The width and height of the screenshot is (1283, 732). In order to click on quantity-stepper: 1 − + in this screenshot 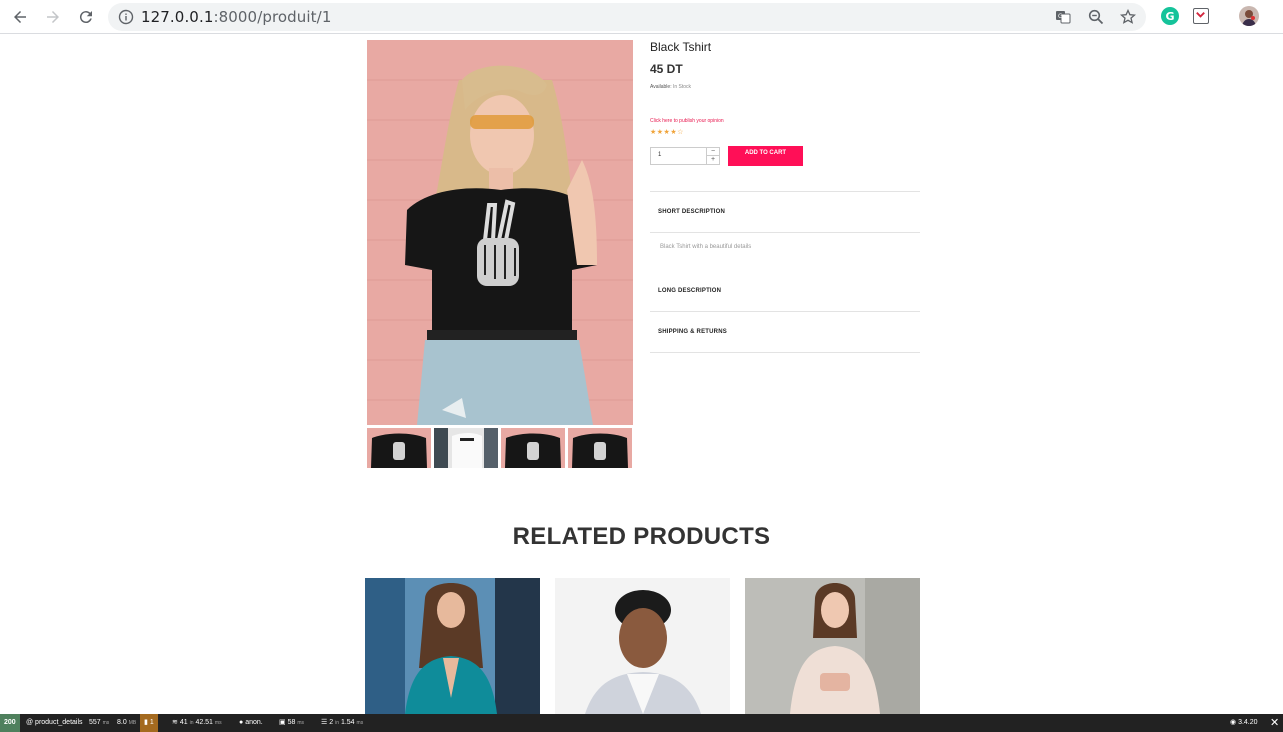, I will do `click(685, 156)`.